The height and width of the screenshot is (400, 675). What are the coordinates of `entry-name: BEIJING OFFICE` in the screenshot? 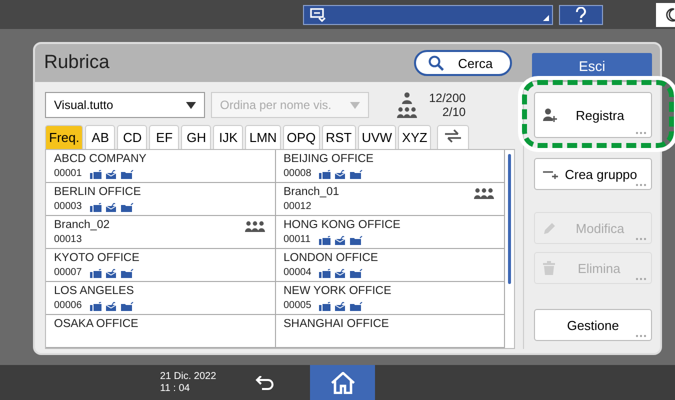 It's located at (329, 159).